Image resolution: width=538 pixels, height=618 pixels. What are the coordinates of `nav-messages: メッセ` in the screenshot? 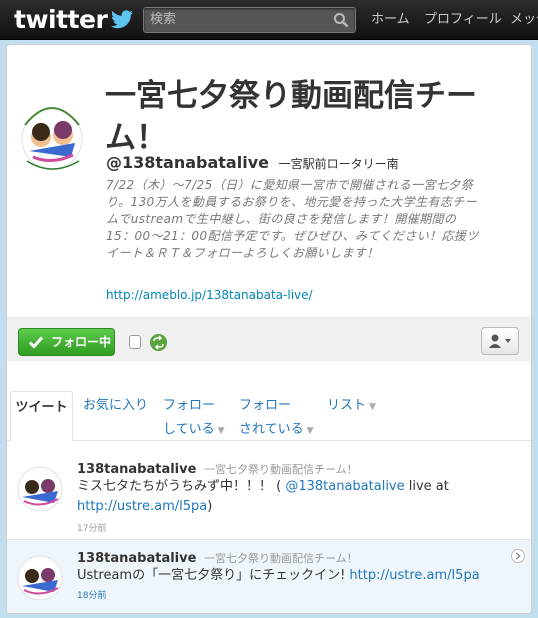 It's located at (524, 20).